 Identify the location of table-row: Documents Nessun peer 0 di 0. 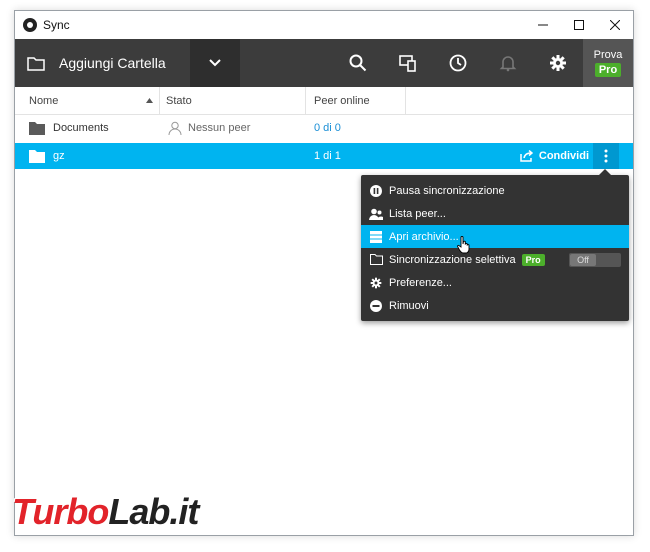
(324, 128).